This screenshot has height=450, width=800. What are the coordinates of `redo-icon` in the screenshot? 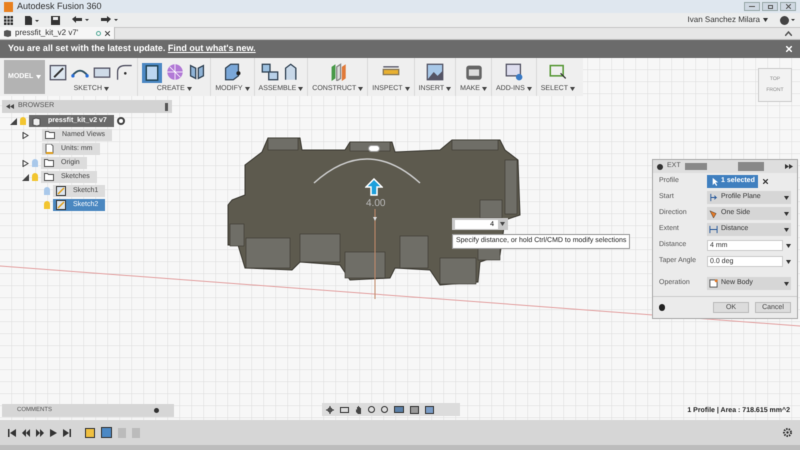 It's located at (109, 20).